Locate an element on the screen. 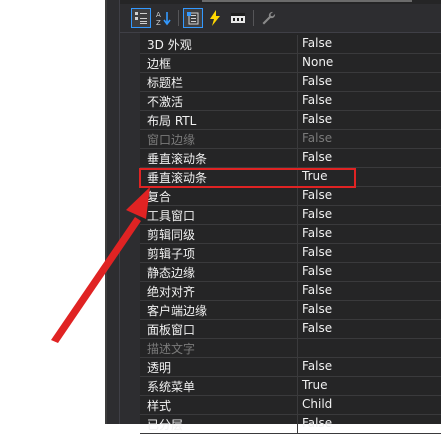 The height and width of the screenshot is (434, 441). property-name: 绝对对齐 is located at coordinates (171, 292).